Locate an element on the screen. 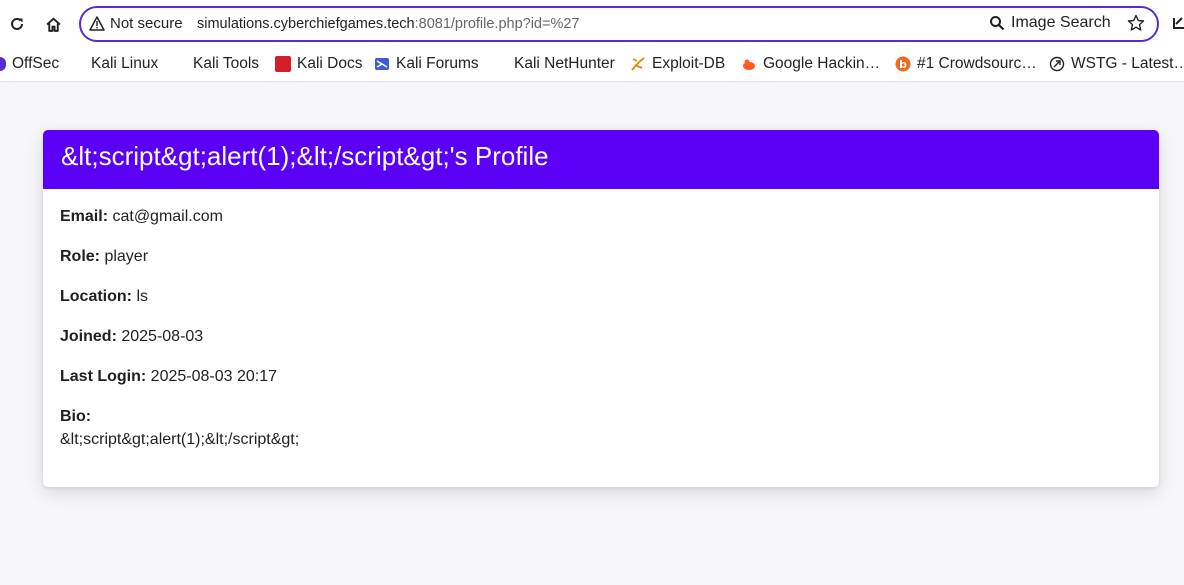  field-value: player is located at coordinates (126, 256).